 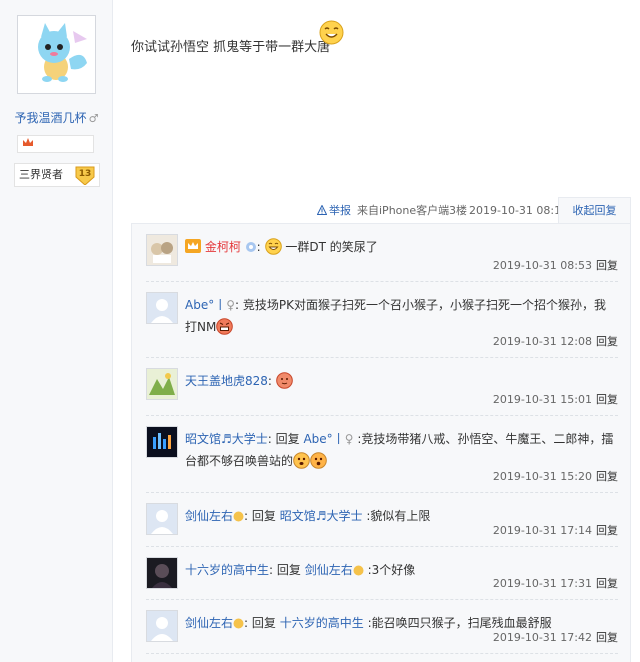 What do you see at coordinates (322, 623) in the screenshot?
I see `reply-target-user: 十六岁的高中生` at bounding box center [322, 623].